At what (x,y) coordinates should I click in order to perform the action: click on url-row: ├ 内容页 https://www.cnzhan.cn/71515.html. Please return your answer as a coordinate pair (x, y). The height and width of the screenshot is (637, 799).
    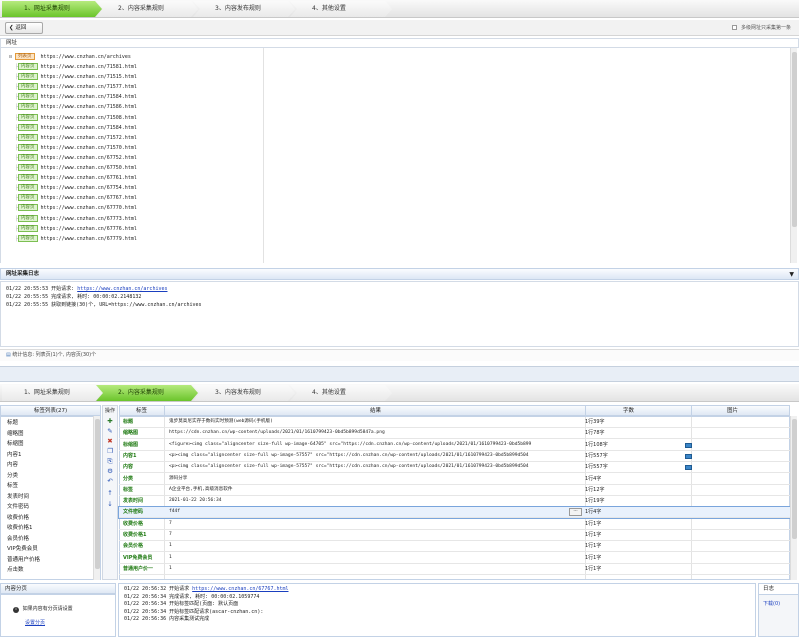
    Looking at the image, I should click on (76, 77).